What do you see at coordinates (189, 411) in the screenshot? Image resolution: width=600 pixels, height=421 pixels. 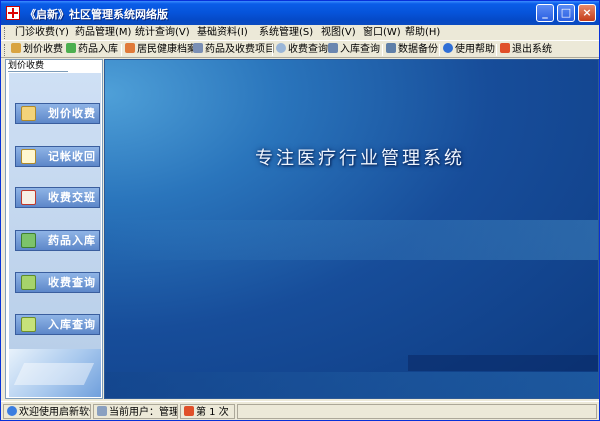 I see `counter-icon` at bounding box center [189, 411].